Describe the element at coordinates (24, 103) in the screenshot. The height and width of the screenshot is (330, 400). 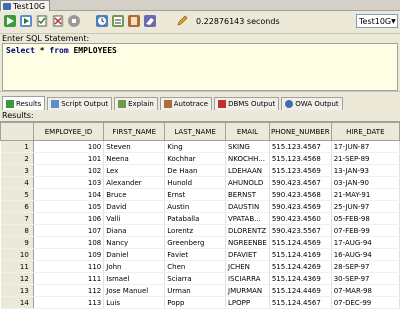
I see `tab-results: Results` at that location.